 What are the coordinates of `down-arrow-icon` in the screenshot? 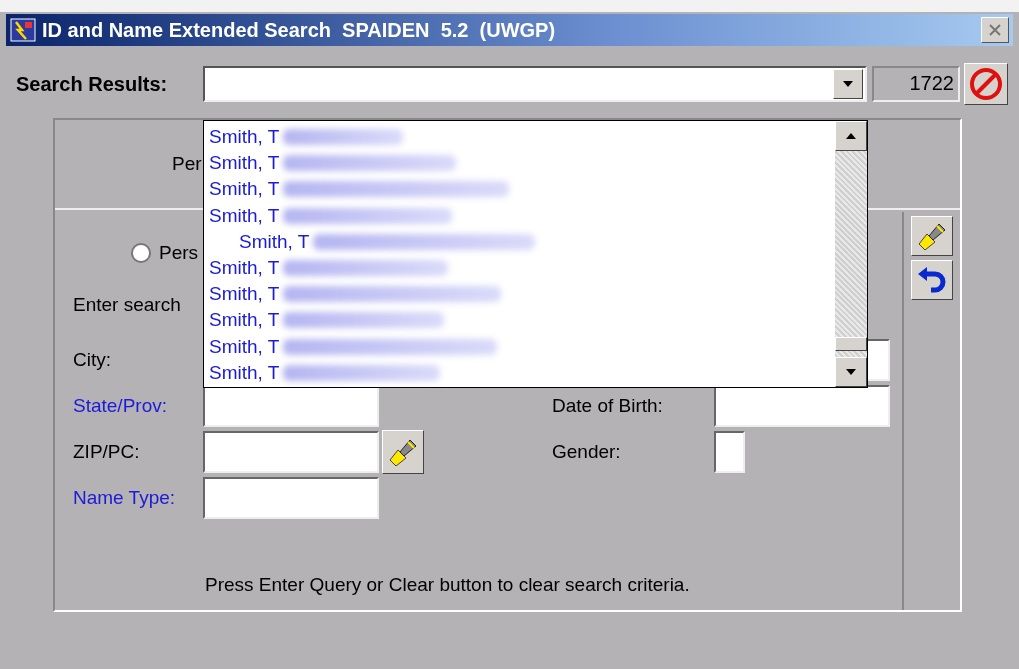 It's located at (851, 372).